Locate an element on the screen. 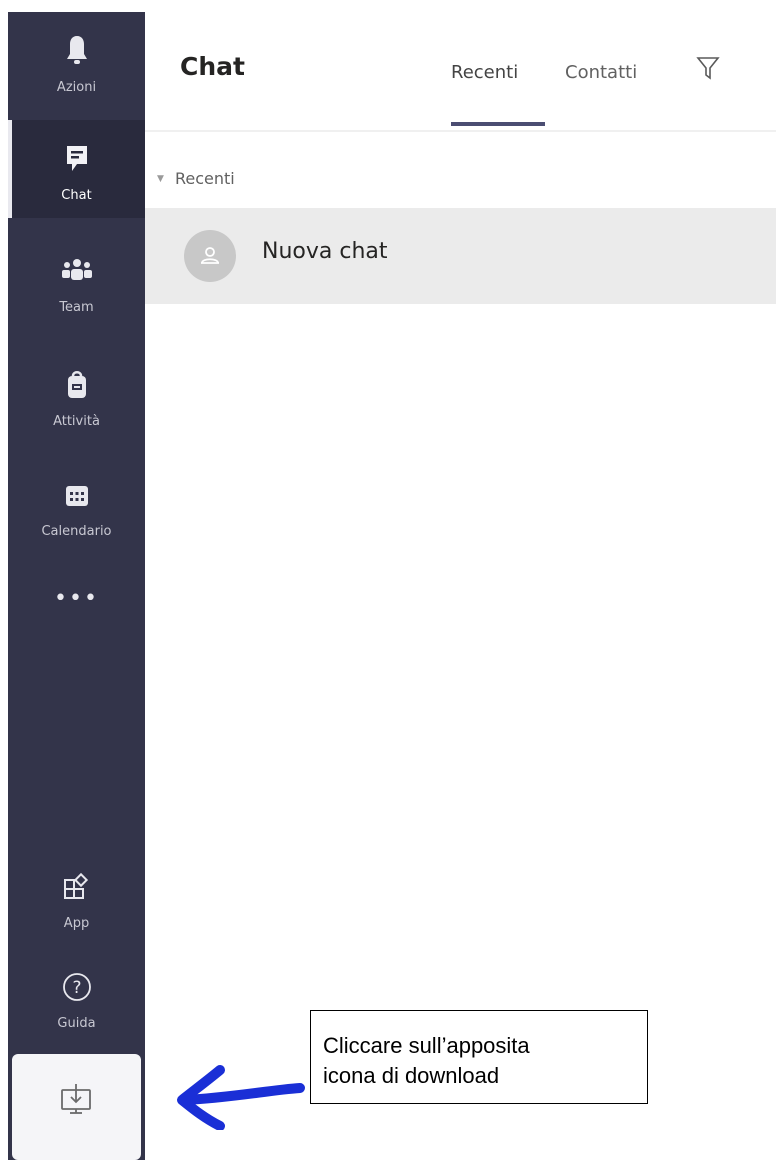 This screenshot has width=776, height=1160. tab-selected-indicator is located at coordinates (498, 124).